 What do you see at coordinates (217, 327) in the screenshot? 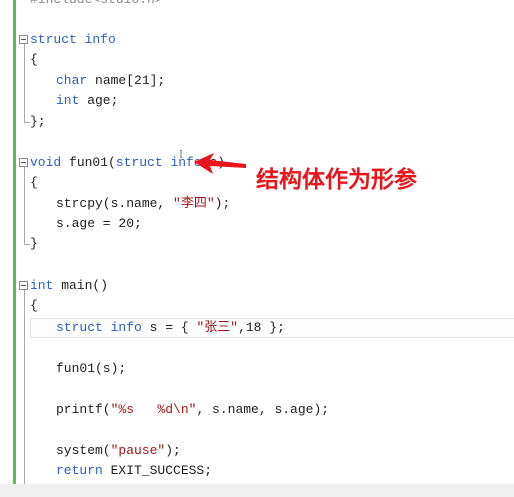
I see `string-token: "张三"` at bounding box center [217, 327].